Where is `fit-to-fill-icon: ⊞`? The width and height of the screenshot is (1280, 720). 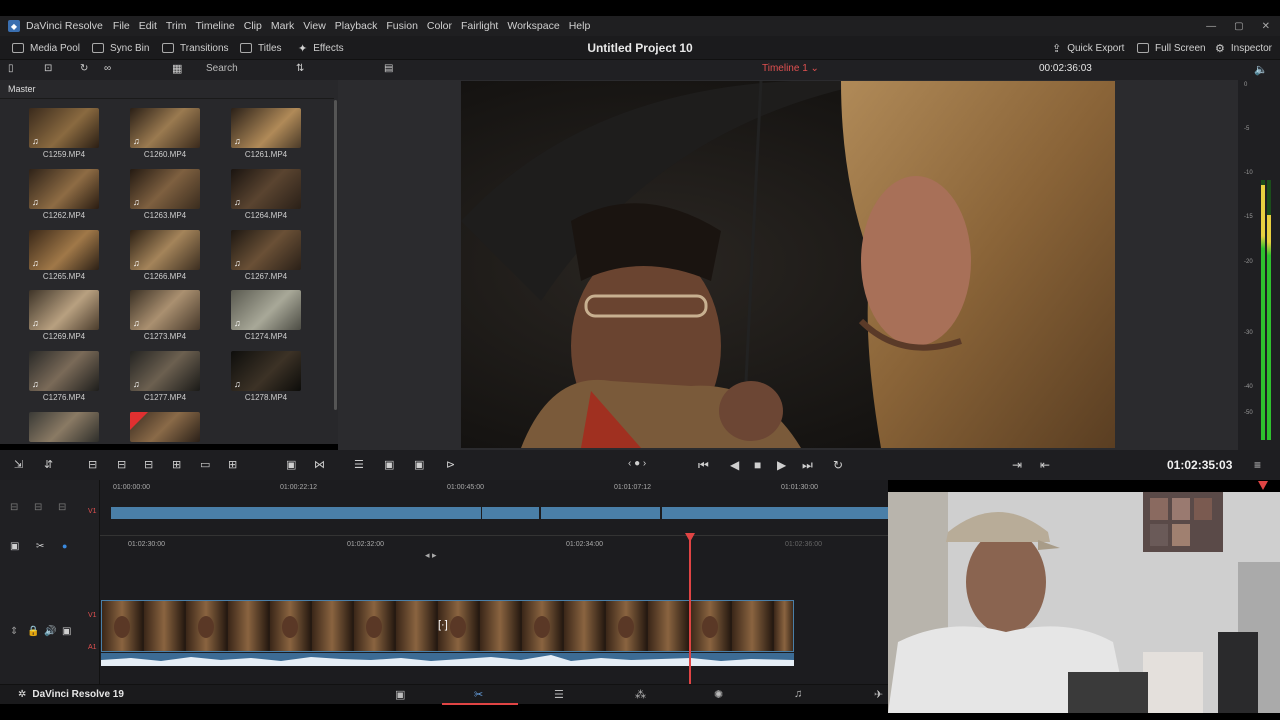
fit-to-fill-icon: ⊞ is located at coordinates (176, 464).